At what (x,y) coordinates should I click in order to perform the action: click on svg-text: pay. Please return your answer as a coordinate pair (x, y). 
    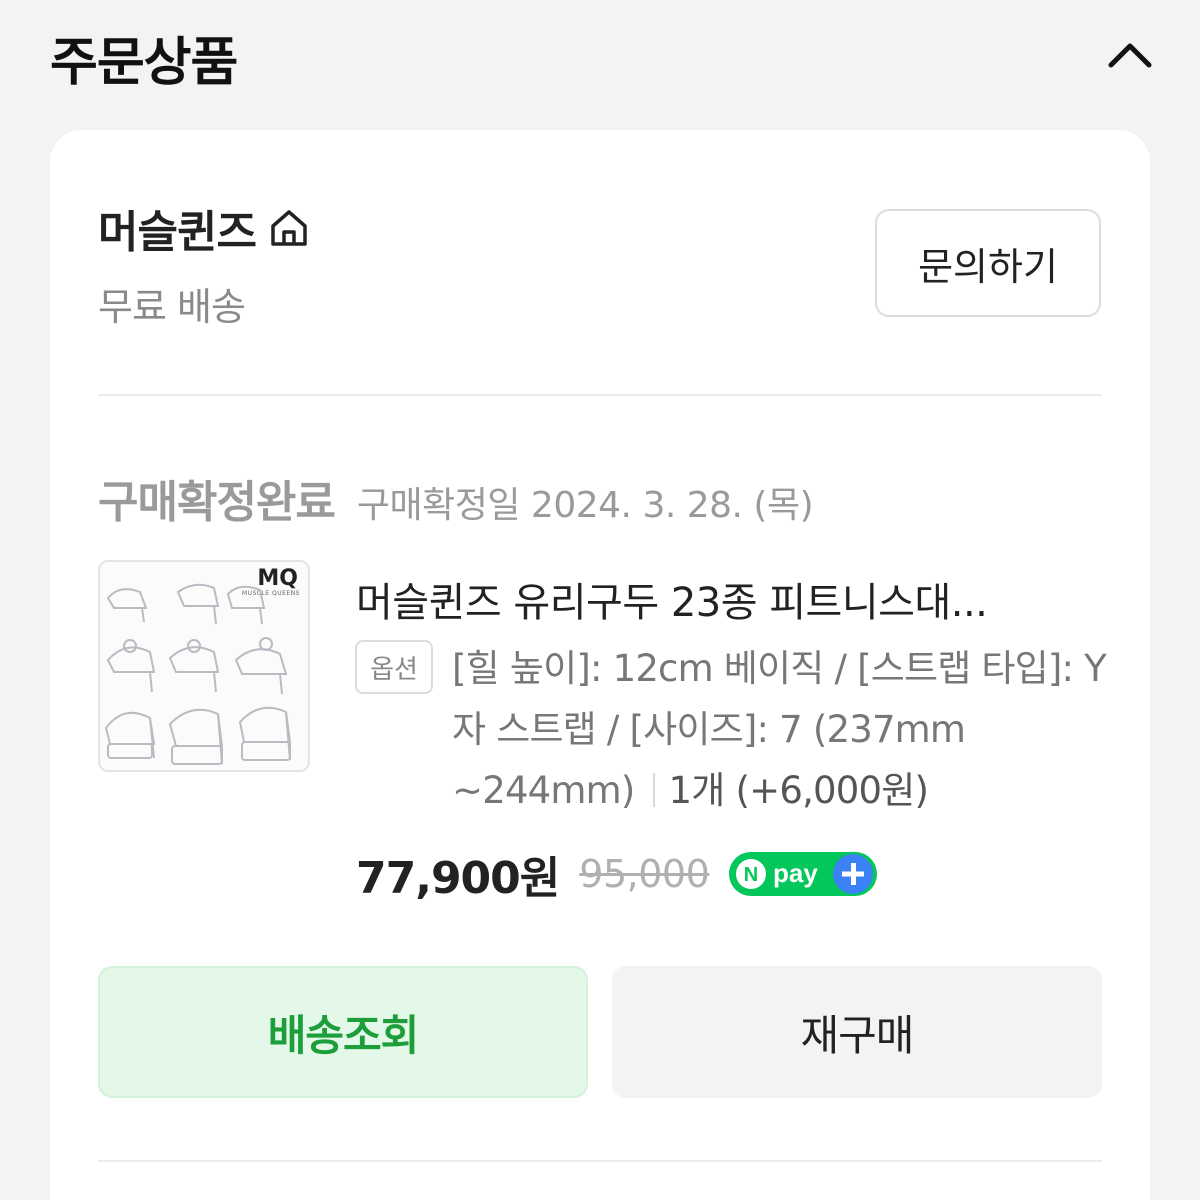
    Looking at the image, I should click on (795, 873).